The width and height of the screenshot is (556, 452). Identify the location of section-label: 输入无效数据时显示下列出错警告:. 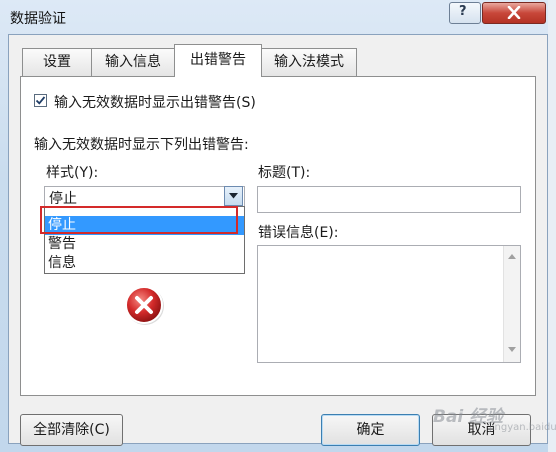
(141, 145).